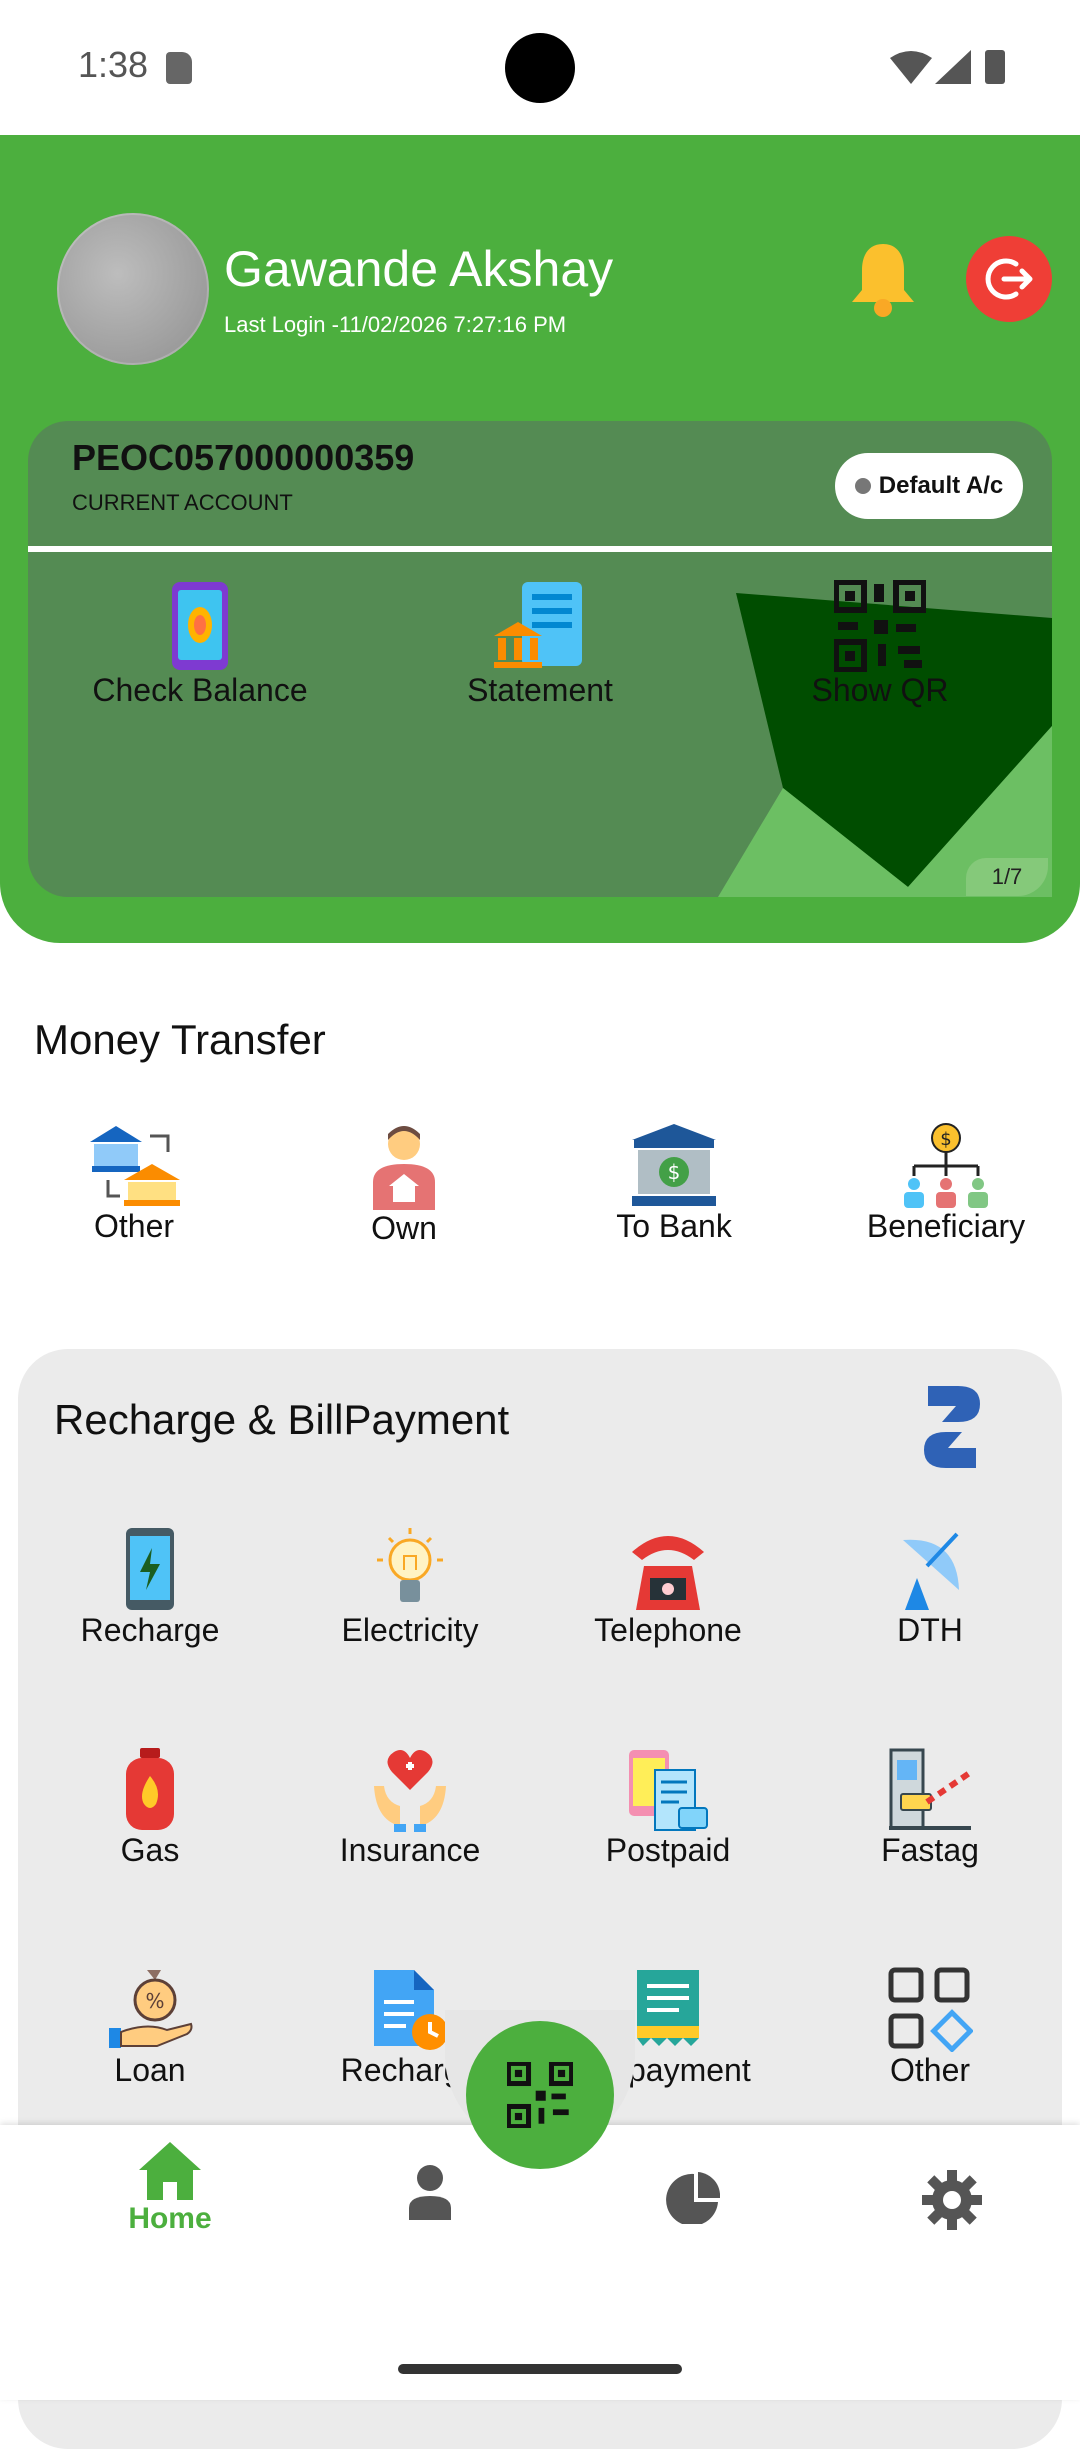  I want to click on gas-label: Gas, so click(150, 1850).